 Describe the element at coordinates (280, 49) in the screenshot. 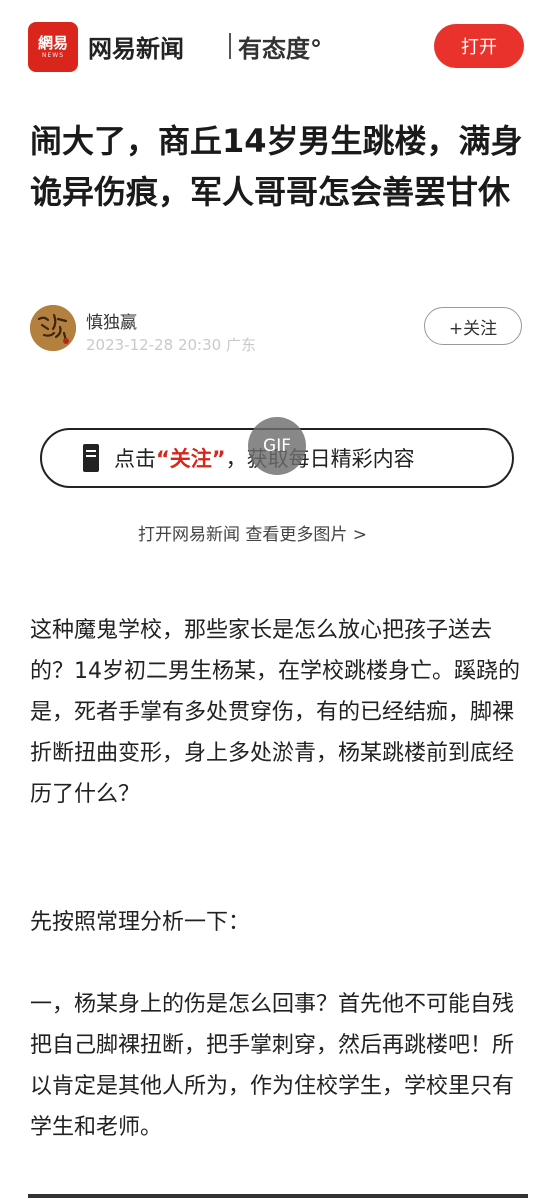

I see `brand-slogan: 有态度°` at that location.